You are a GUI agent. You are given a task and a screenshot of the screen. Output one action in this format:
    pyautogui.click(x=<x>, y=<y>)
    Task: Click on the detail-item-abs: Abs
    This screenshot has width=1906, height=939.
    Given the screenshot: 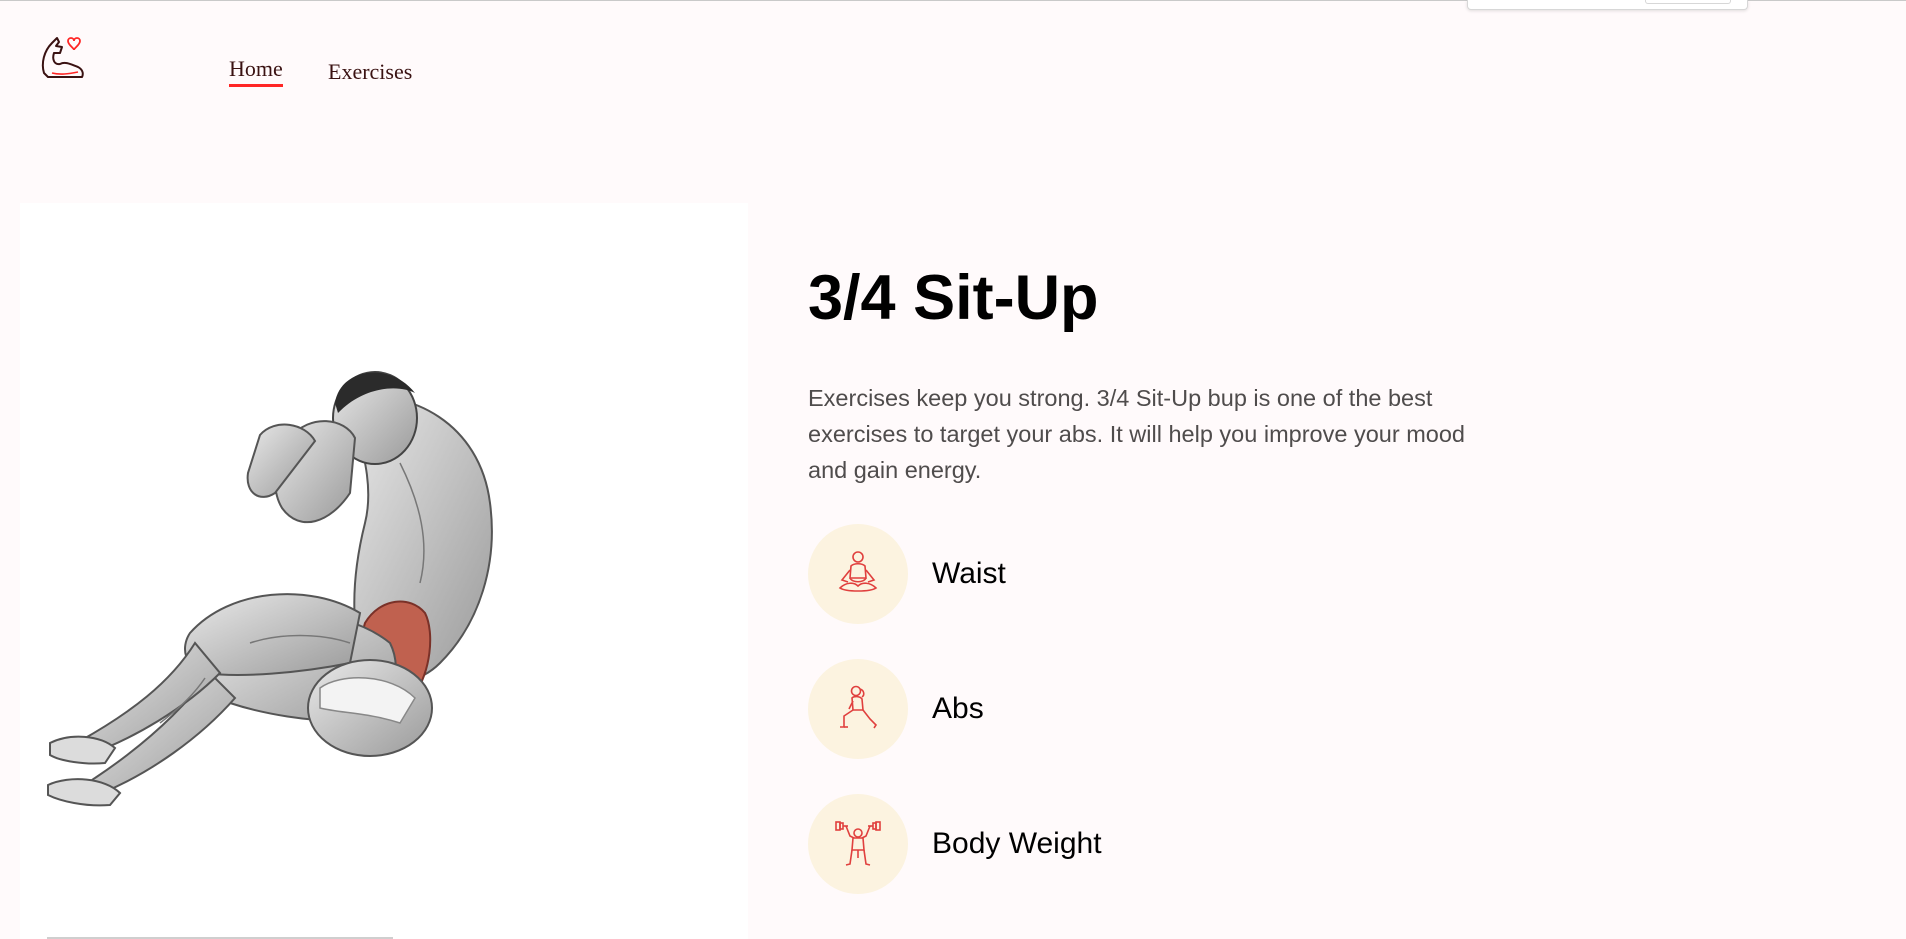 What is the action you would take?
    pyautogui.click(x=896, y=709)
    